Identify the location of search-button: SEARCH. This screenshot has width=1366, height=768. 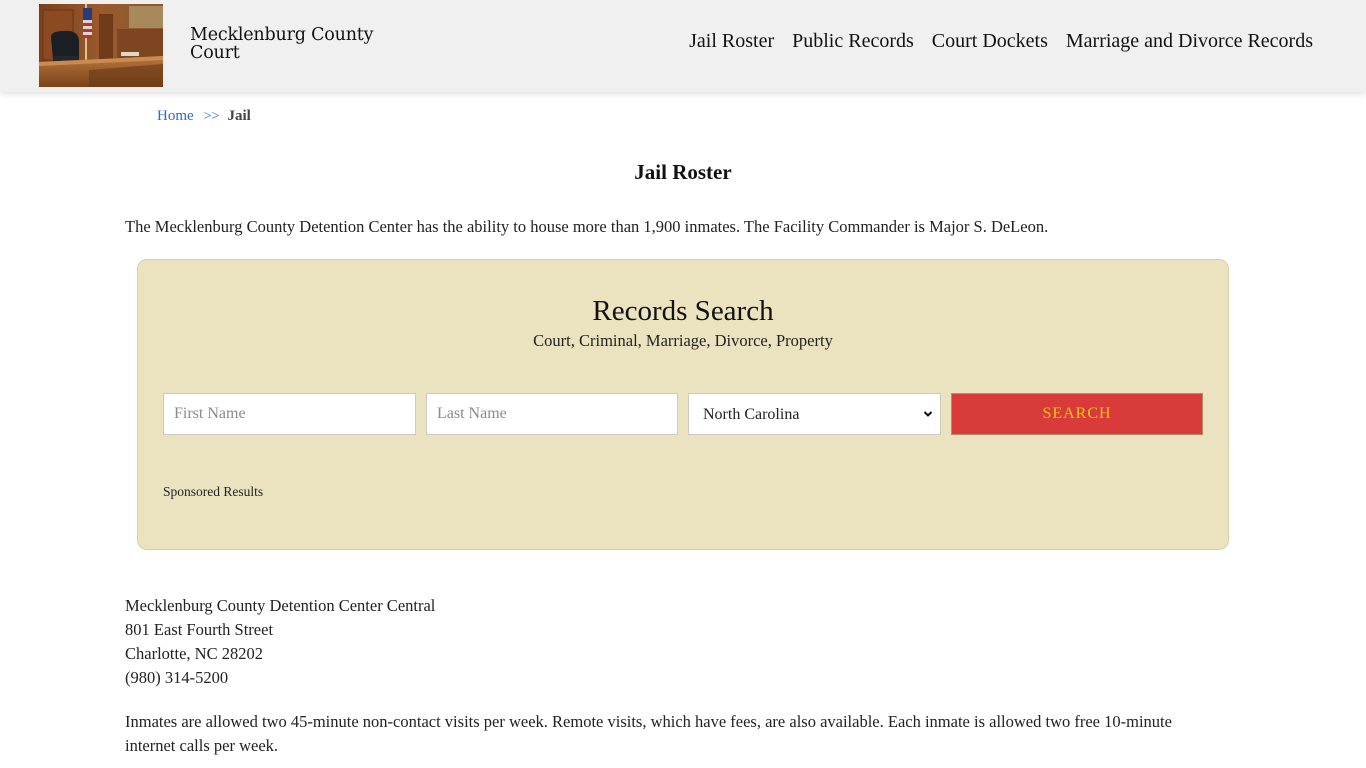
(1077, 414).